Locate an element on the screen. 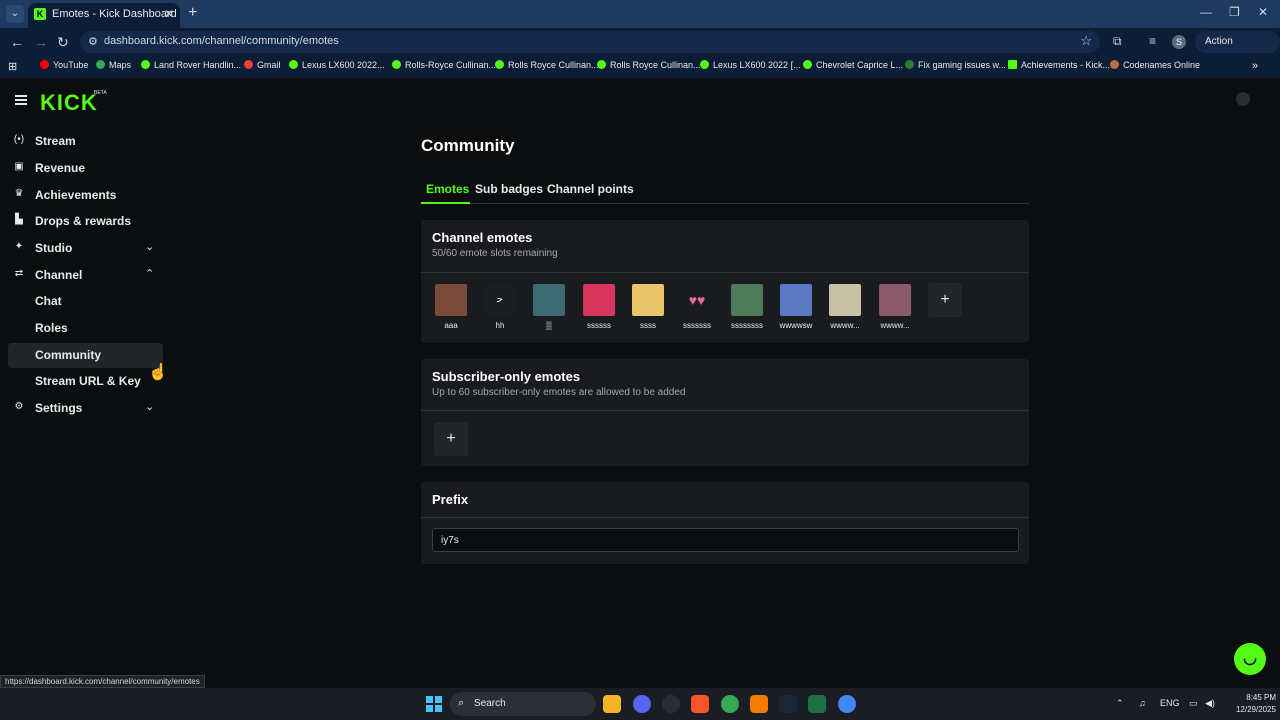  sidebar-item-roles: Roles is located at coordinates (85, 328).